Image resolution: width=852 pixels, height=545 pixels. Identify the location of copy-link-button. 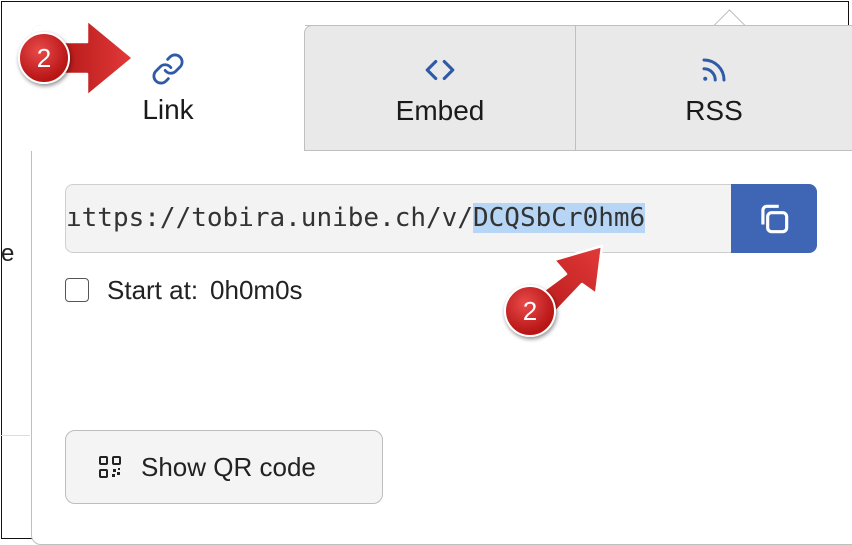
(774, 218).